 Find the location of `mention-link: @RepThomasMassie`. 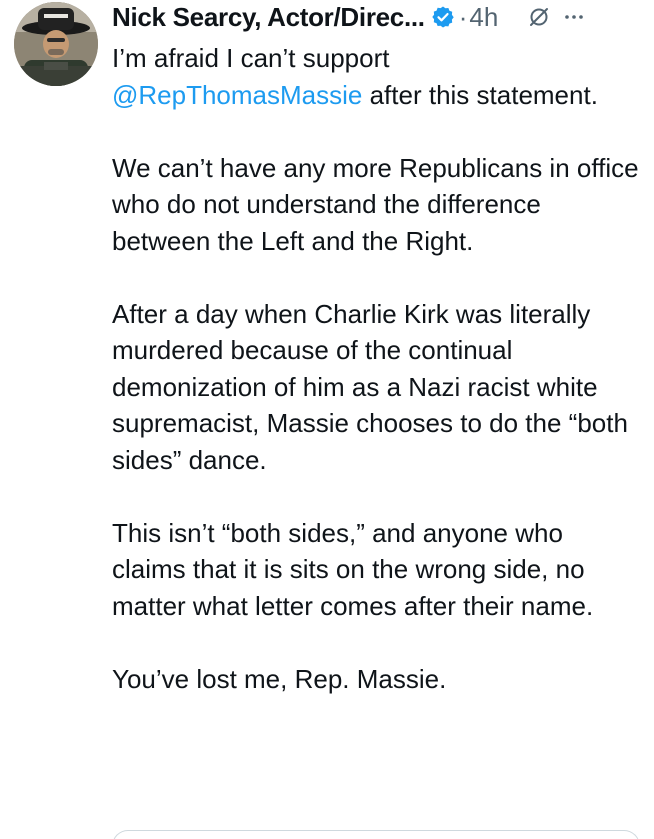

mention-link: @RepThomasMassie is located at coordinates (237, 95).